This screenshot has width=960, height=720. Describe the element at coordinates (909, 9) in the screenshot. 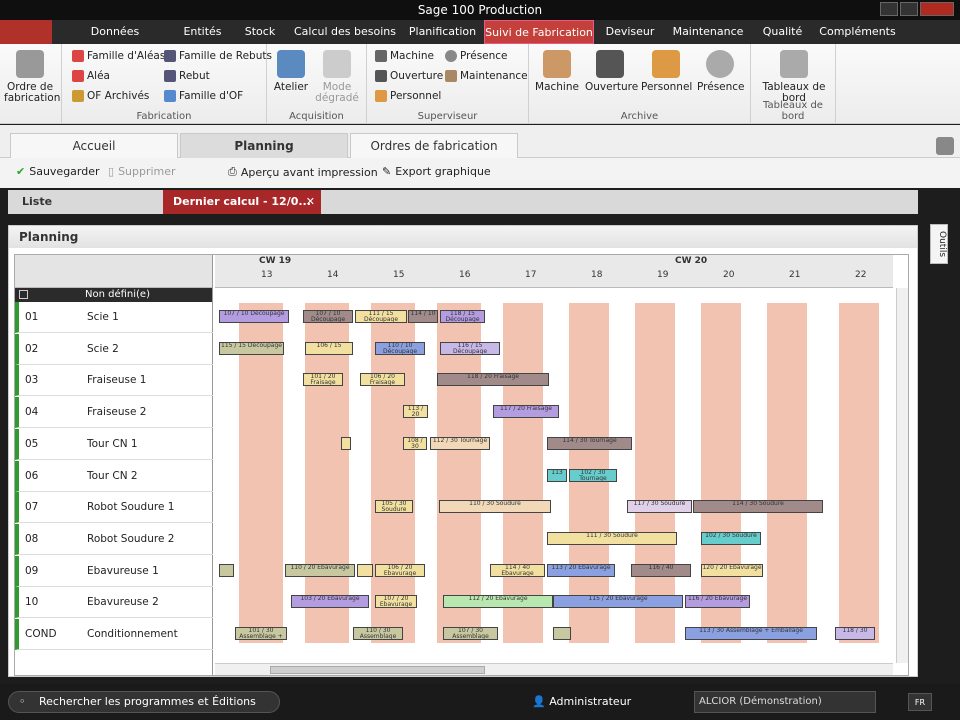

I see `maximize-button` at that location.